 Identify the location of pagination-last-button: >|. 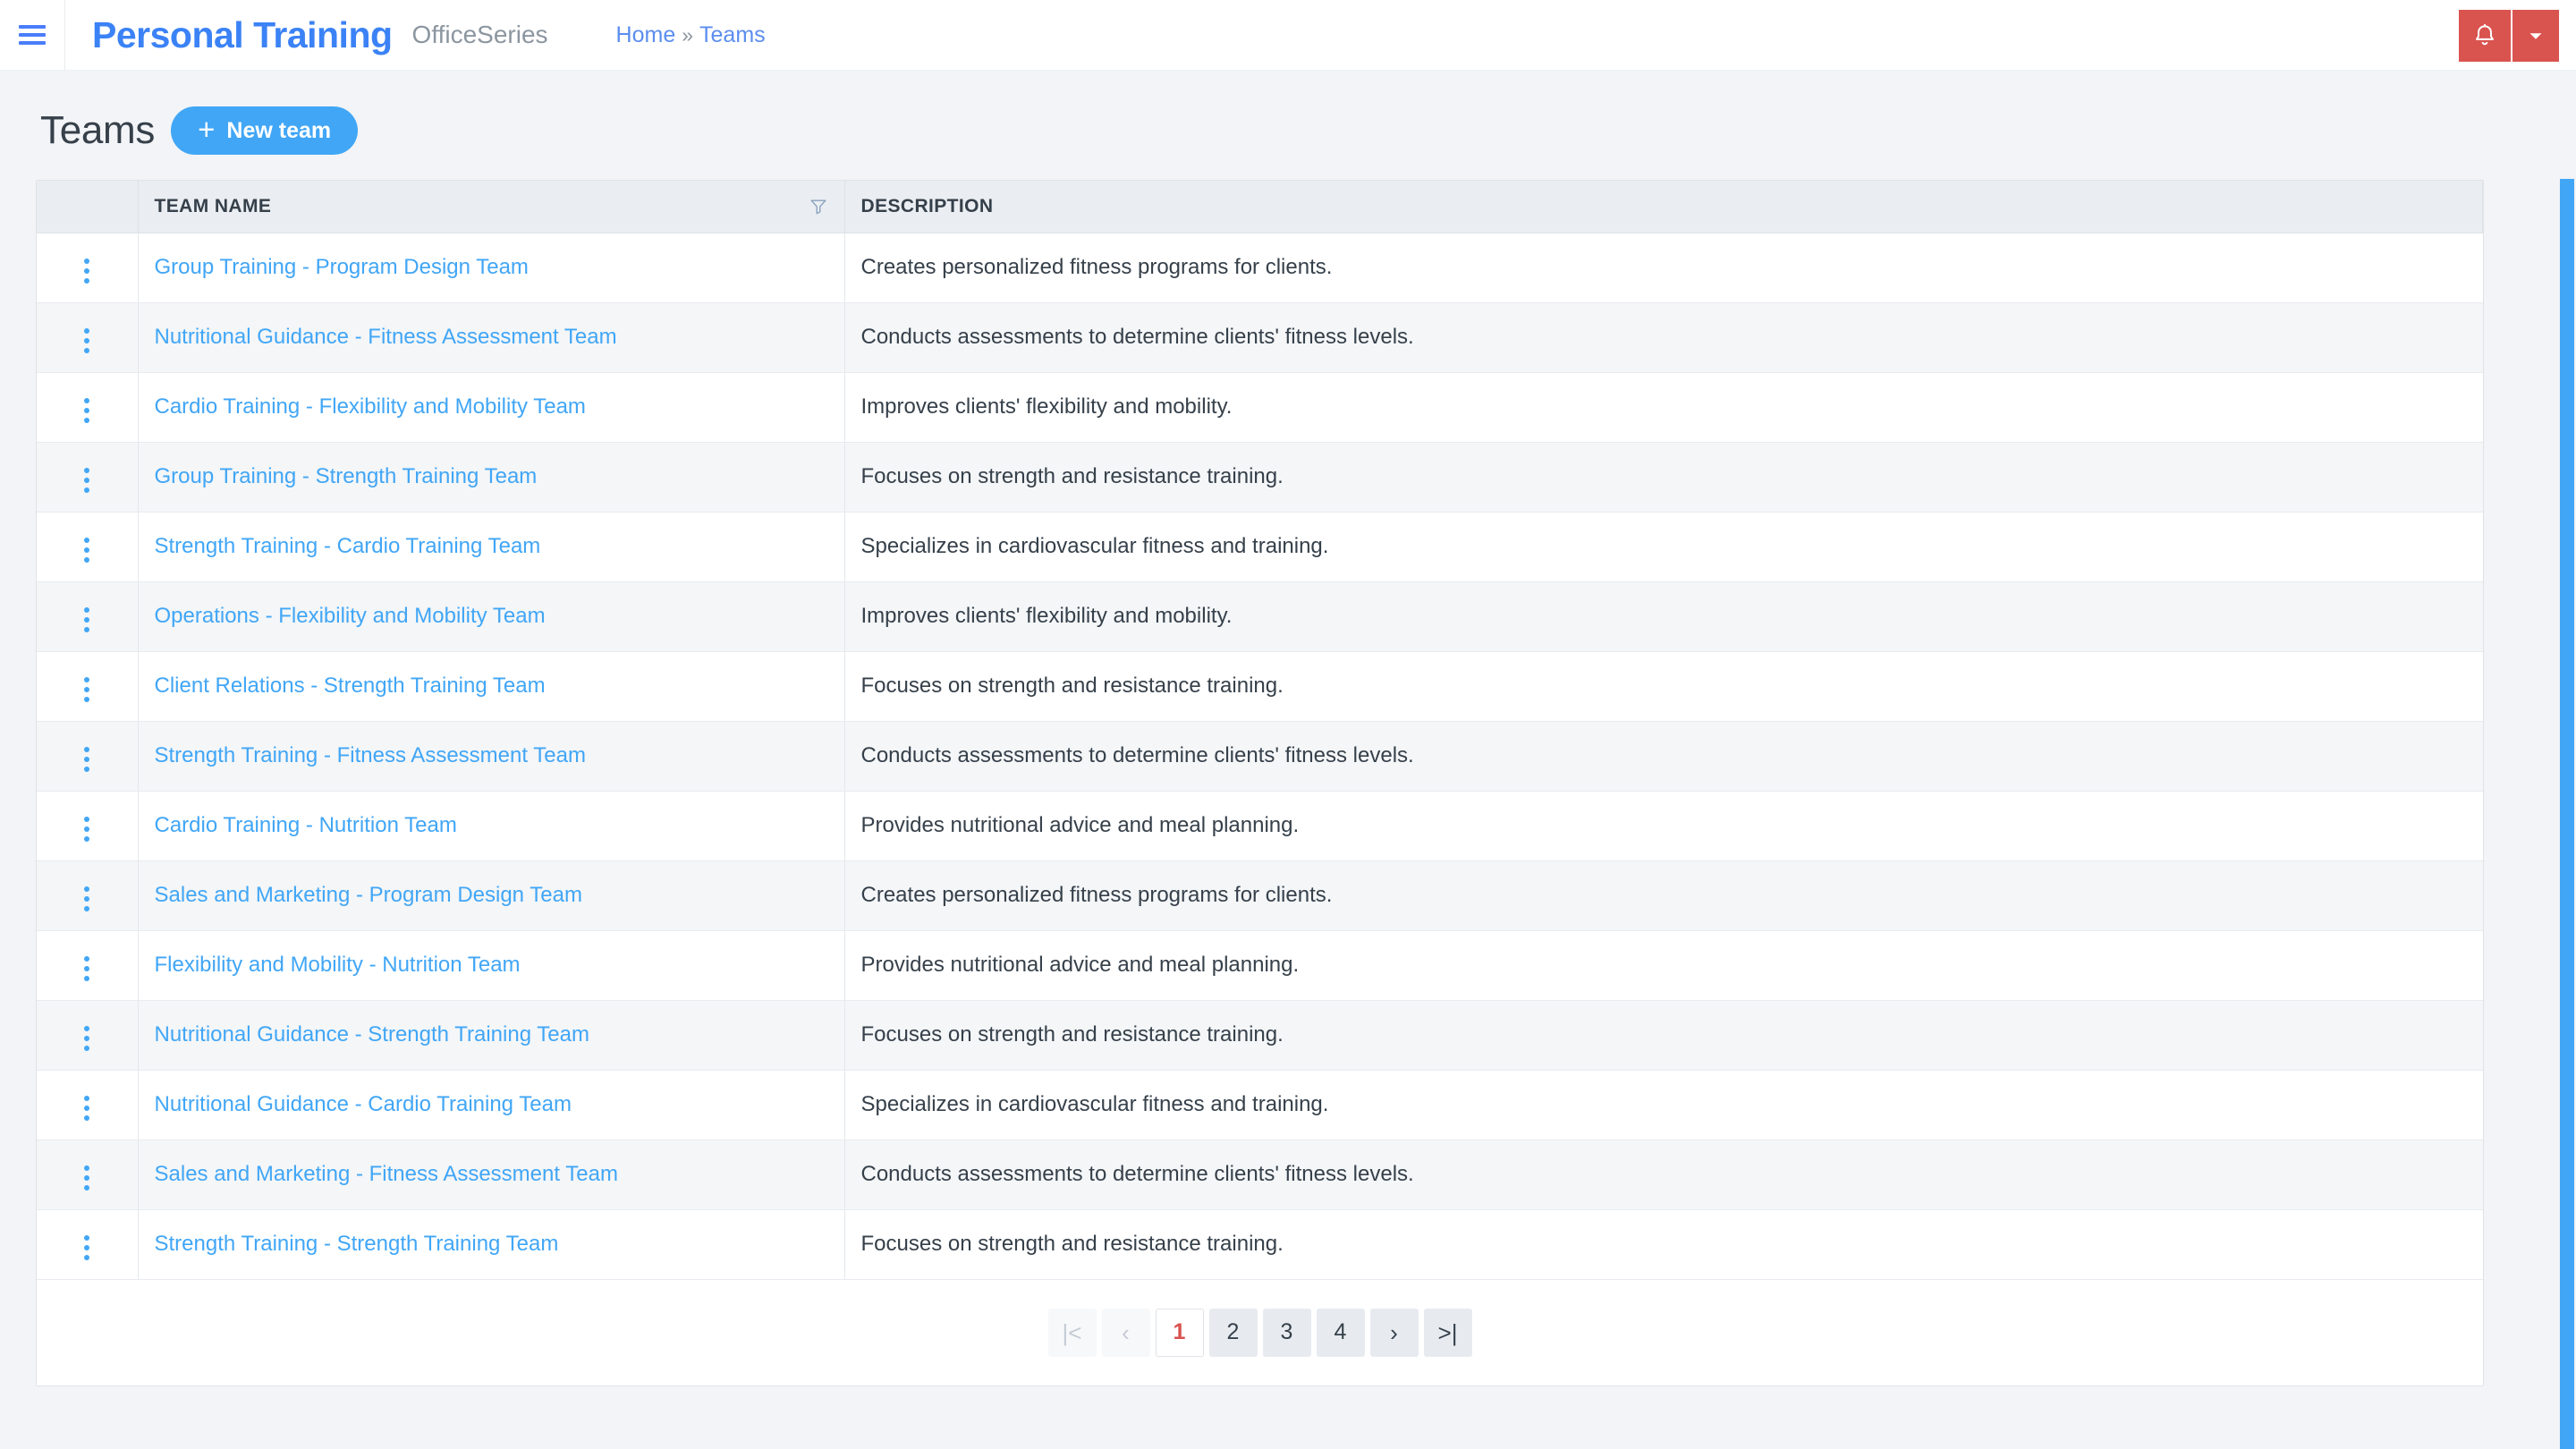
(1447, 1332).